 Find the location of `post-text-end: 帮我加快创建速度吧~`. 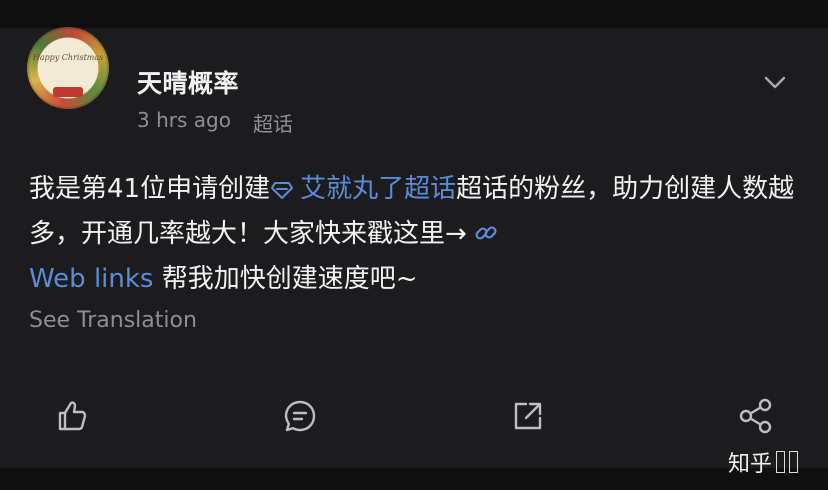

post-text-end: 帮我加快创建速度吧~ is located at coordinates (285, 279).